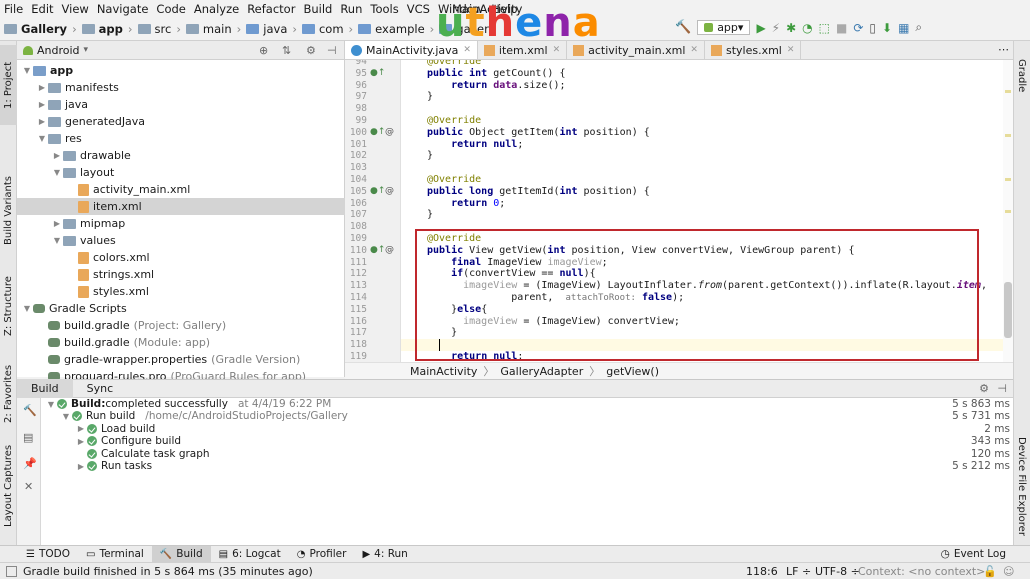 The height and width of the screenshot is (579, 1030). Describe the element at coordinates (208, 29) in the screenshot. I see `breadcrumb-item: main` at that location.